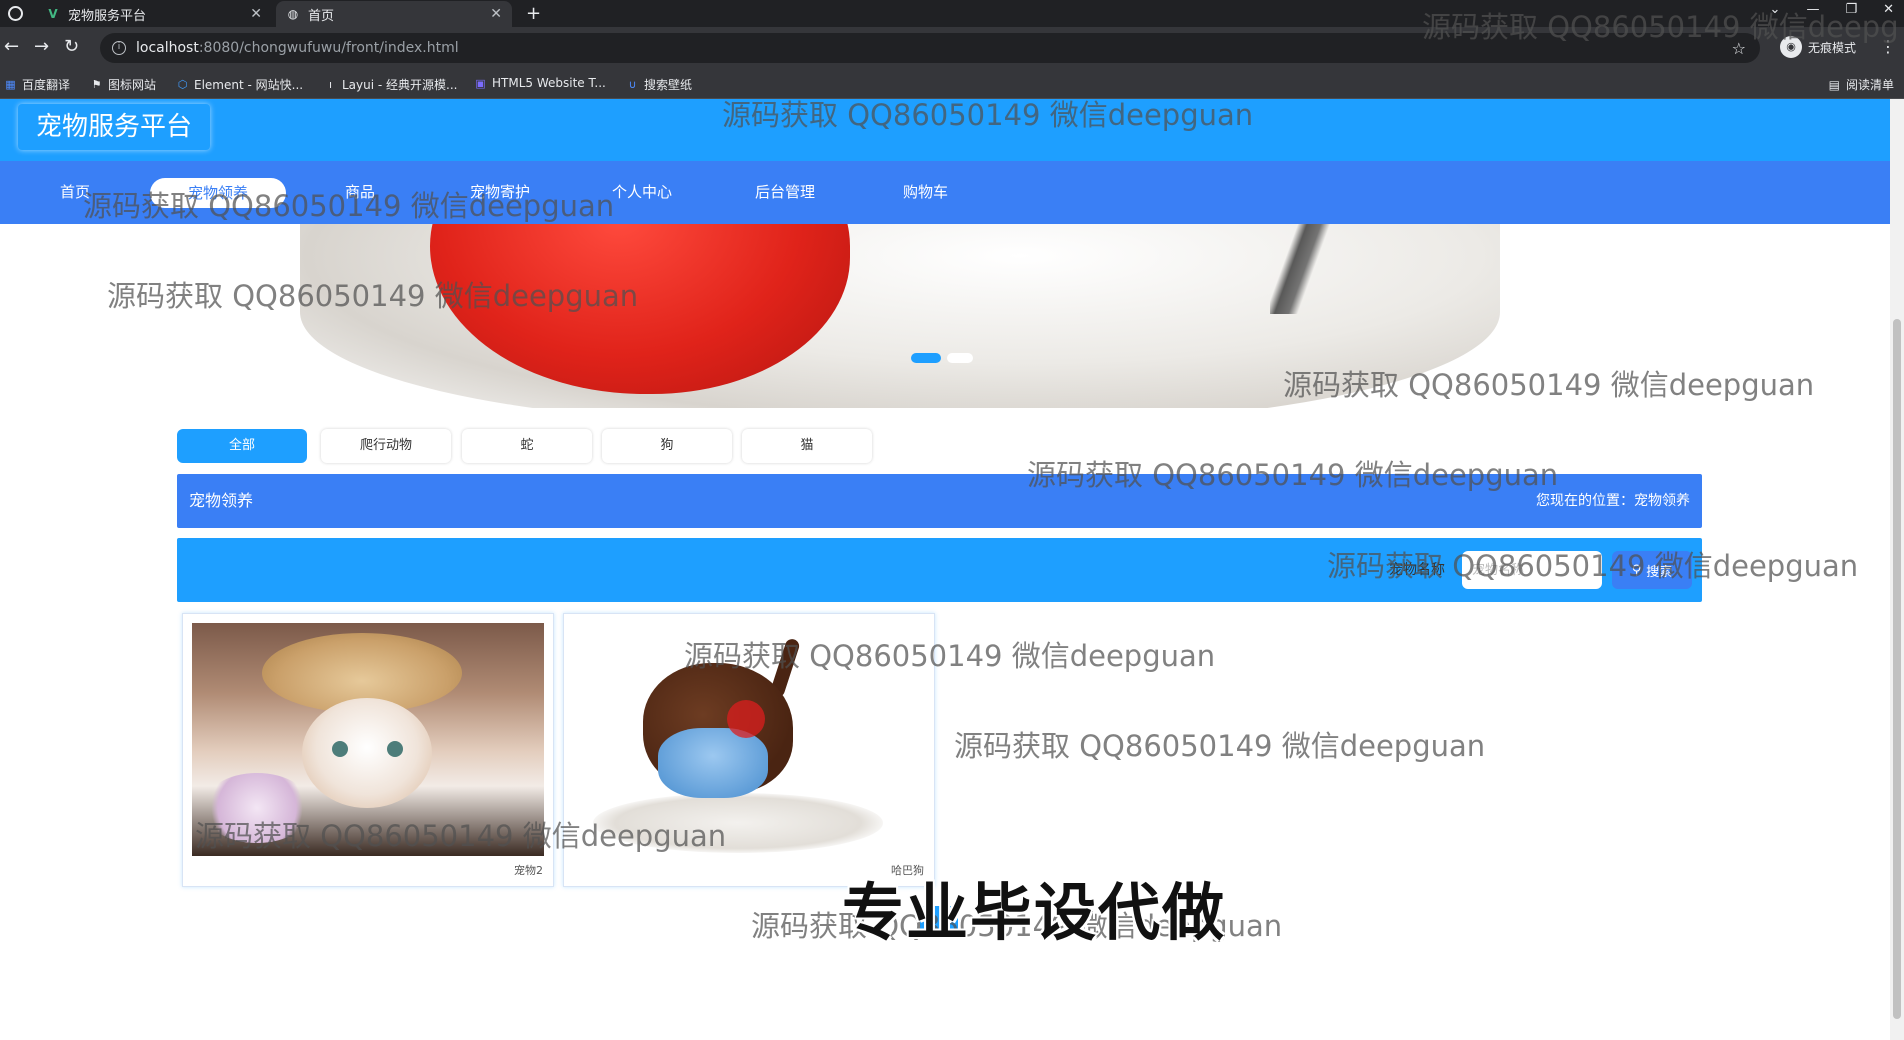 This screenshot has height=1040, width=1904. I want to click on incognito-profile: ◉ 无痕模式, so click(1818, 47).